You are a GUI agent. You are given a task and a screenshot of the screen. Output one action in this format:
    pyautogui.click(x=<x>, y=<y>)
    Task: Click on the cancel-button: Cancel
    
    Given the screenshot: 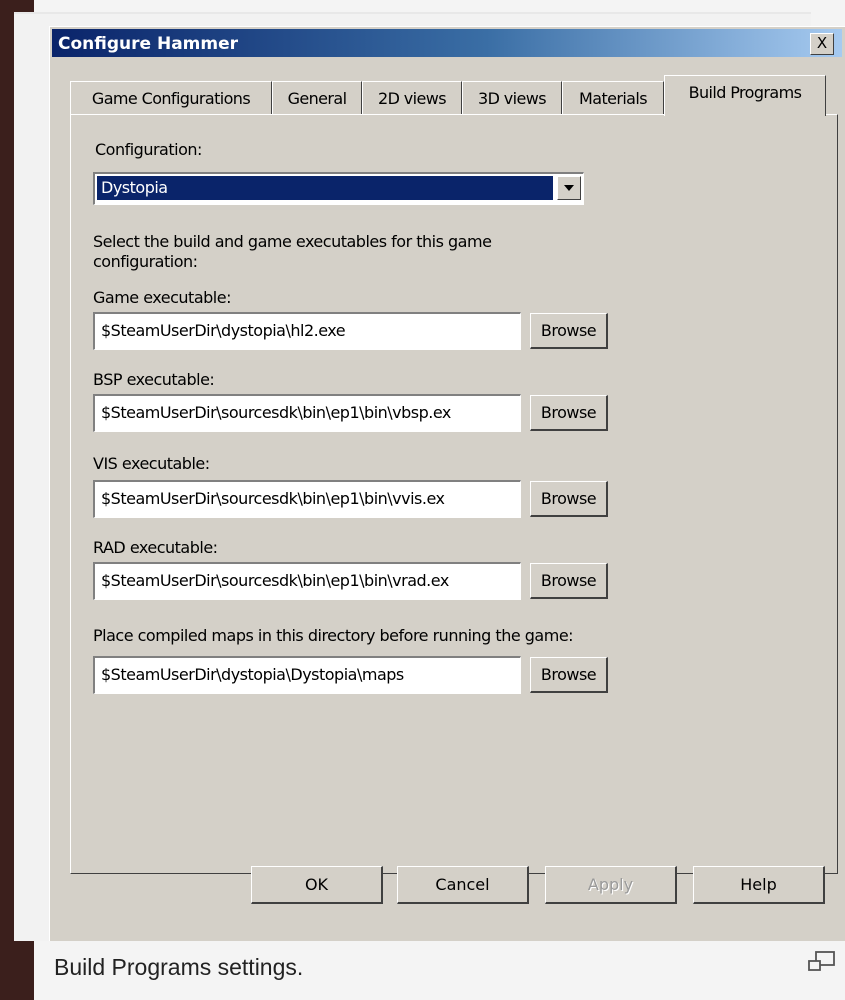 What is the action you would take?
    pyautogui.click(x=463, y=885)
    